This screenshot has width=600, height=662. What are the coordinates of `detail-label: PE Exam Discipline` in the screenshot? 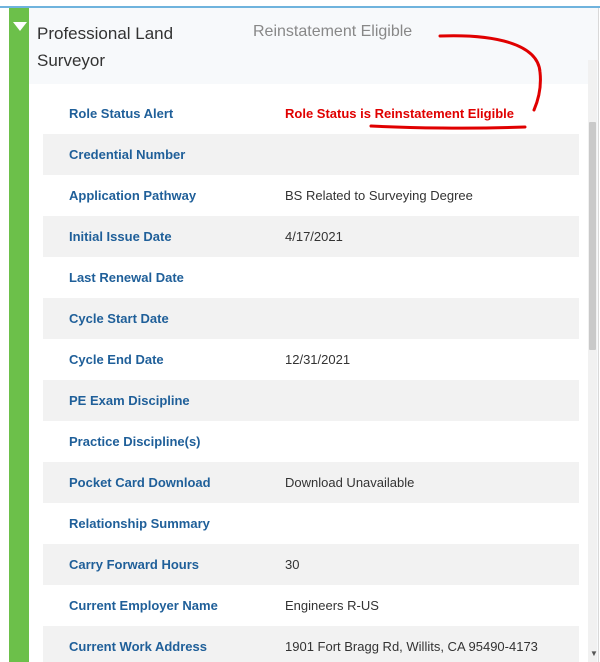 It's located at (129, 400).